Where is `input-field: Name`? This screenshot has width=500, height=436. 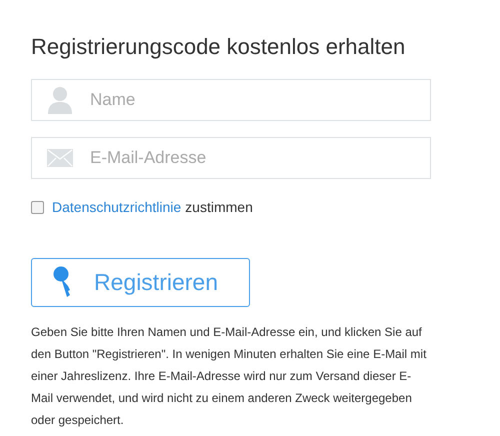
input-field: Name is located at coordinates (231, 100).